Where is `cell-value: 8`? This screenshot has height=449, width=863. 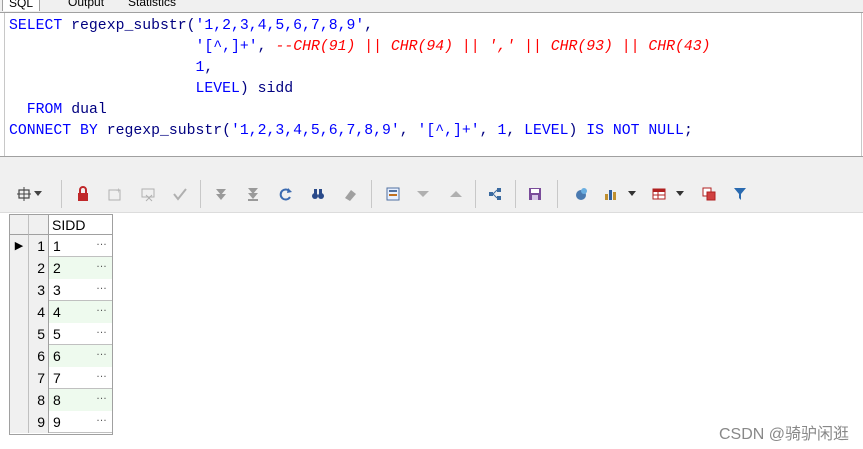 cell-value: 8 is located at coordinates (57, 400).